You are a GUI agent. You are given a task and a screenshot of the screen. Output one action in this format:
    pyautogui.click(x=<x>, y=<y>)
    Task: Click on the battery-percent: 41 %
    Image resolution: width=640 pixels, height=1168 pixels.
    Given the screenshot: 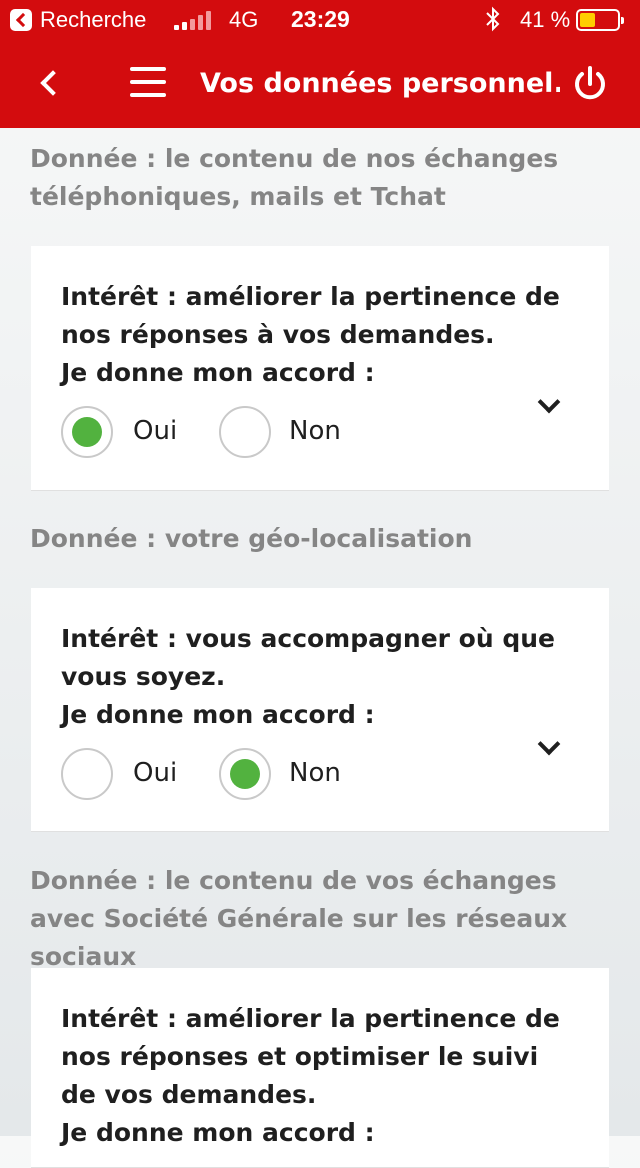 What is the action you would take?
    pyautogui.click(x=545, y=19)
    